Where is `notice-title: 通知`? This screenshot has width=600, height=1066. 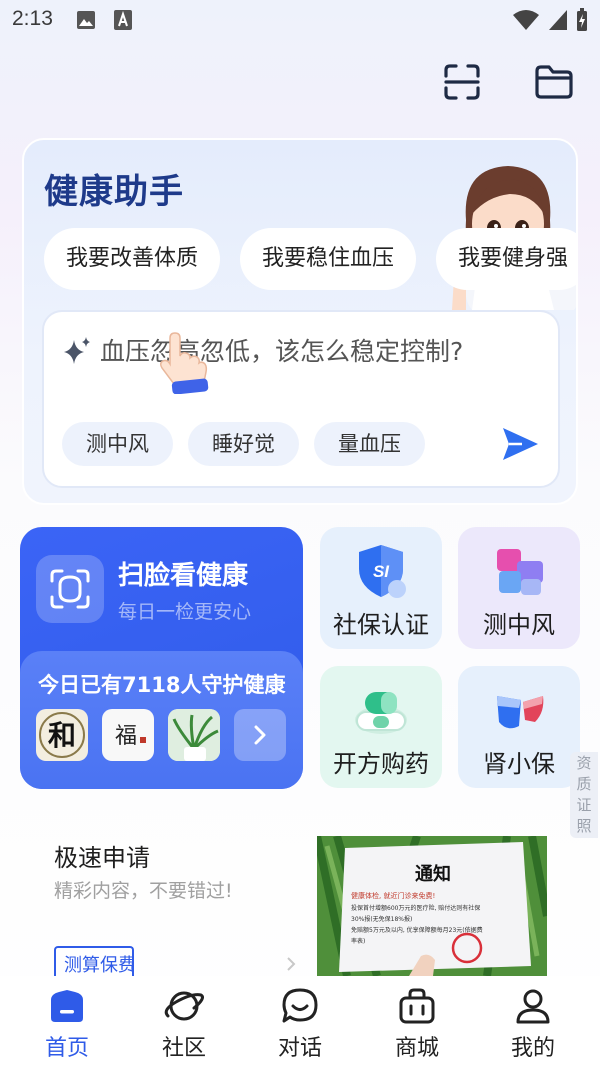
notice-title: 通知 is located at coordinates (433, 874).